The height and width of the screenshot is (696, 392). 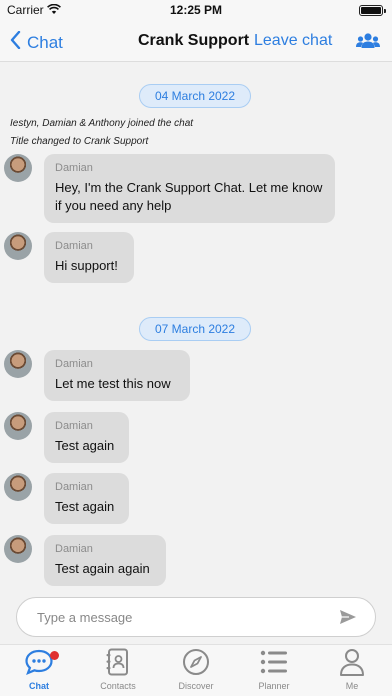 I want to click on tab-discover: Discover, so click(x=196, y=669).